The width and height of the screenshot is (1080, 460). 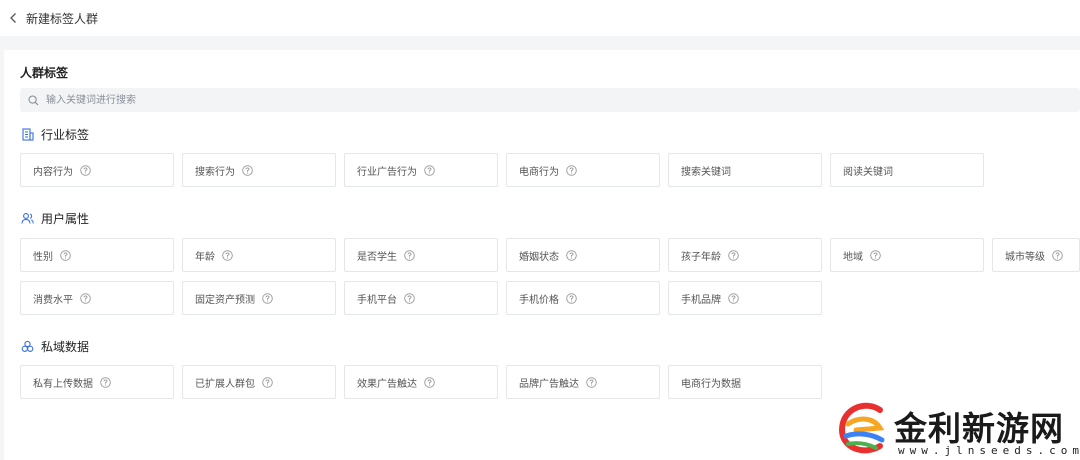 I want to click on tag-label: 消费水平, so click(x=53, y=300).